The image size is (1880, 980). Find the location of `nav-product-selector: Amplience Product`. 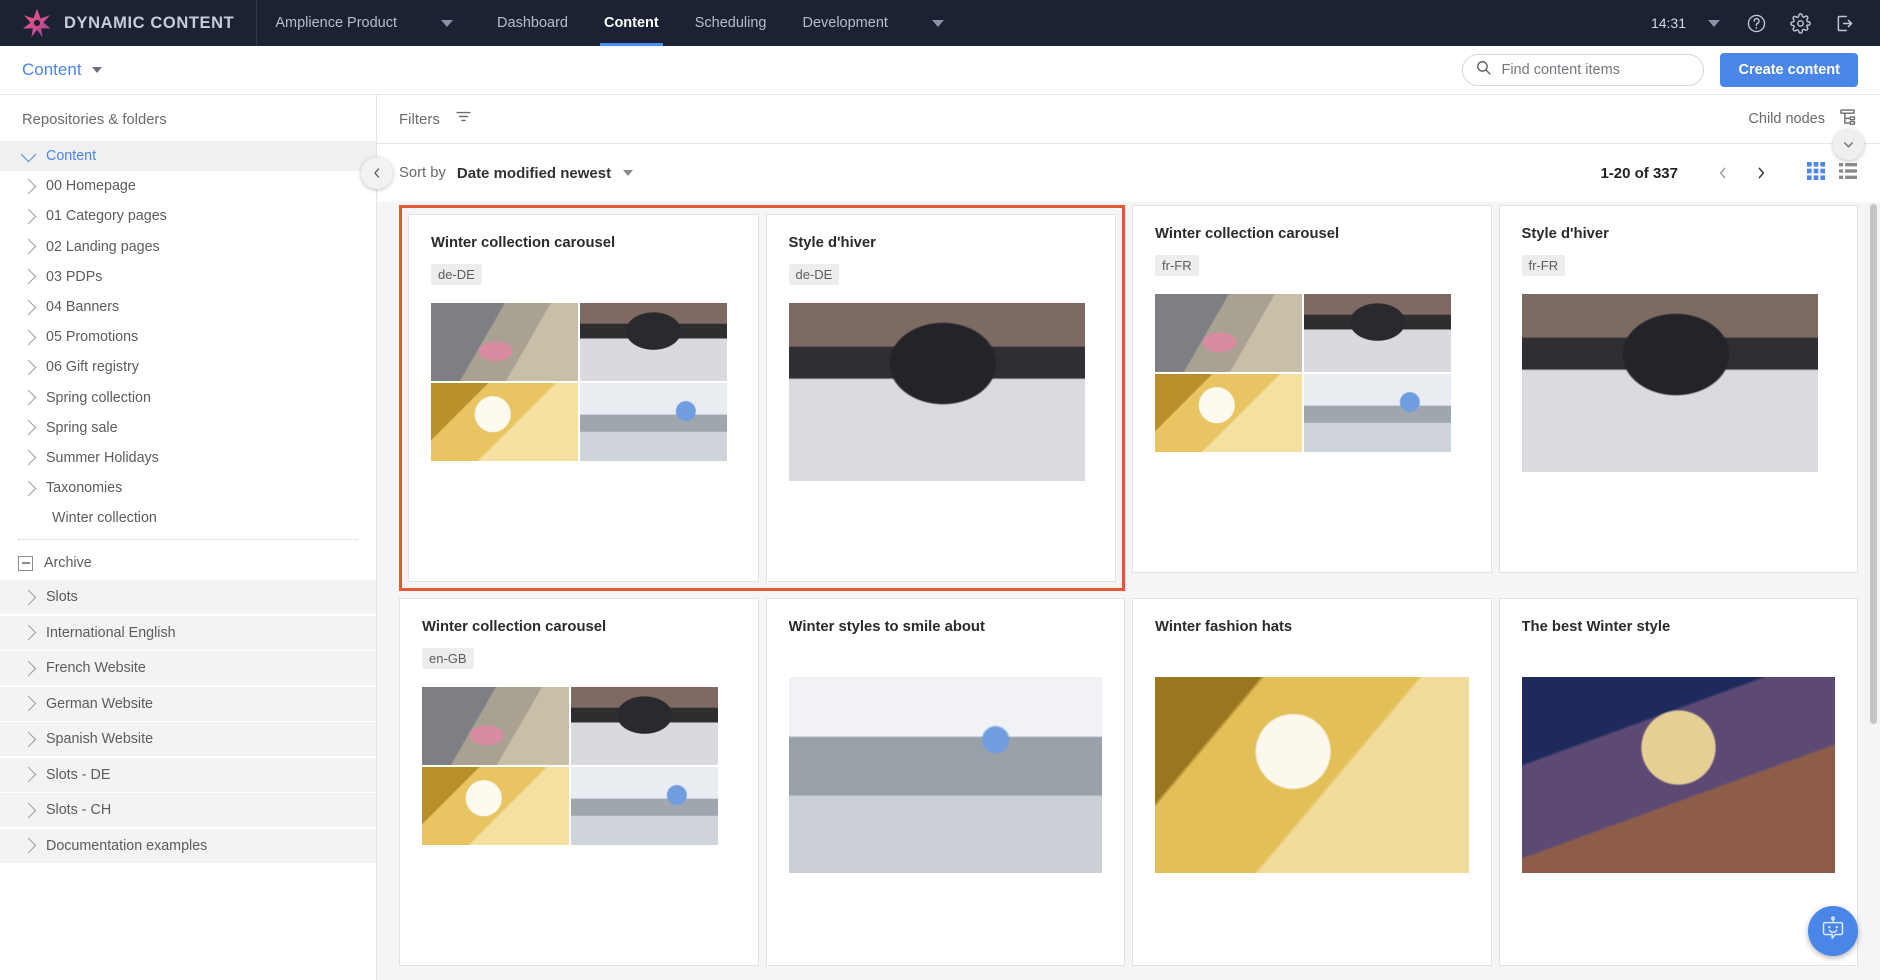

nav-product-selector: Amplience Product is located at coordinates (336, 23).